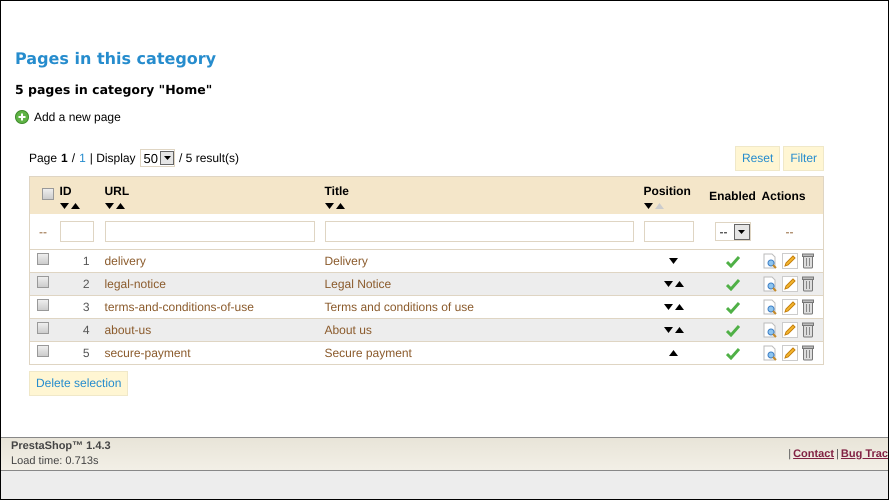 The width and height of the screenshot is (889, 500). Describe the element at coordinates (784, 195) in the screenshot. I see `column-header: Actions` at that location.